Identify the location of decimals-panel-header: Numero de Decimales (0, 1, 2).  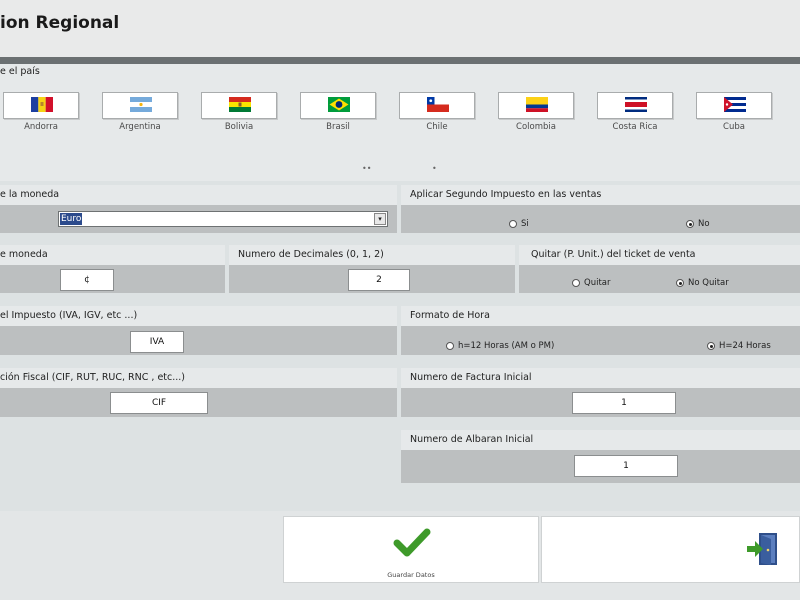
(372, 255).